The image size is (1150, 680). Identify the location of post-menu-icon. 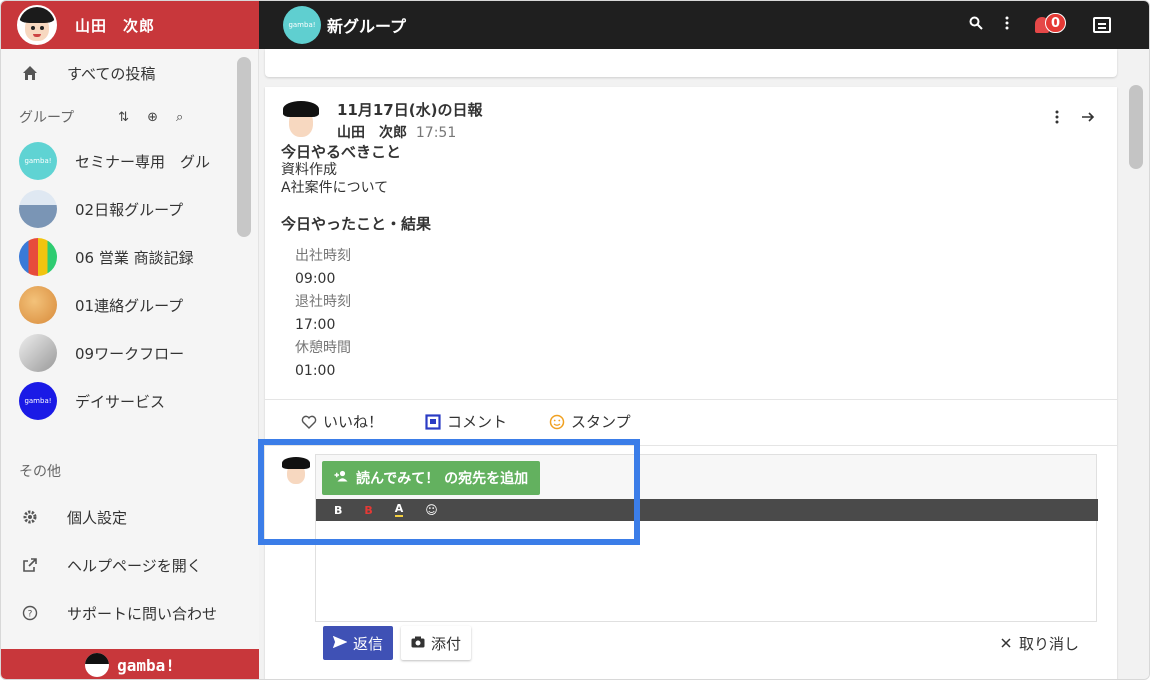
(1057, 118).